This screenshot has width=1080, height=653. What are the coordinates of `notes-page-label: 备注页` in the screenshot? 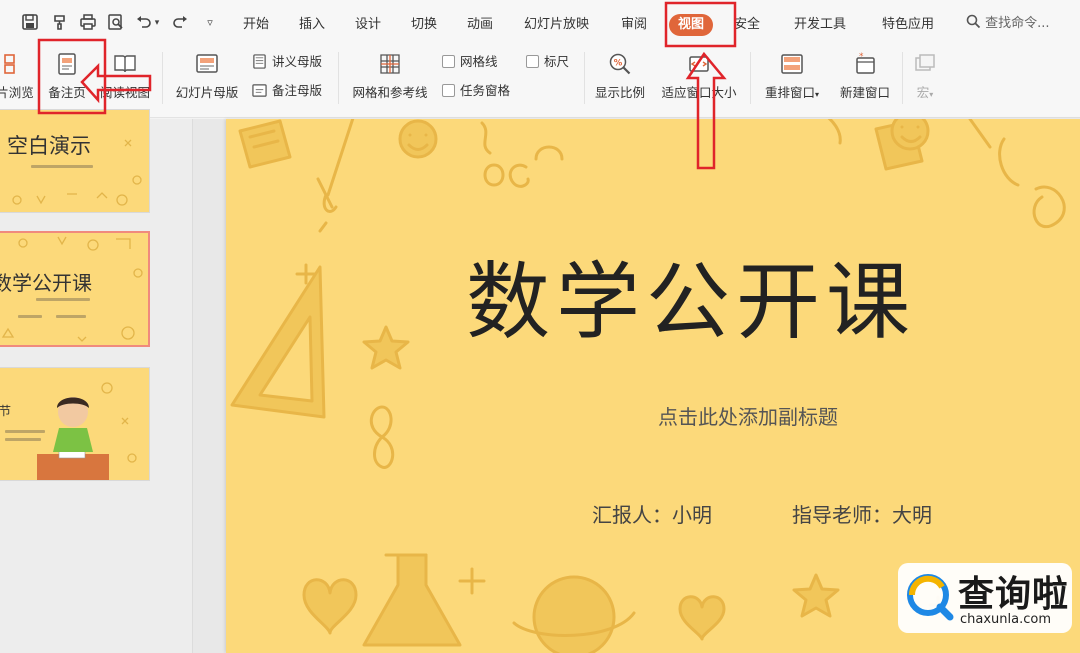 It's located at (67, 92).